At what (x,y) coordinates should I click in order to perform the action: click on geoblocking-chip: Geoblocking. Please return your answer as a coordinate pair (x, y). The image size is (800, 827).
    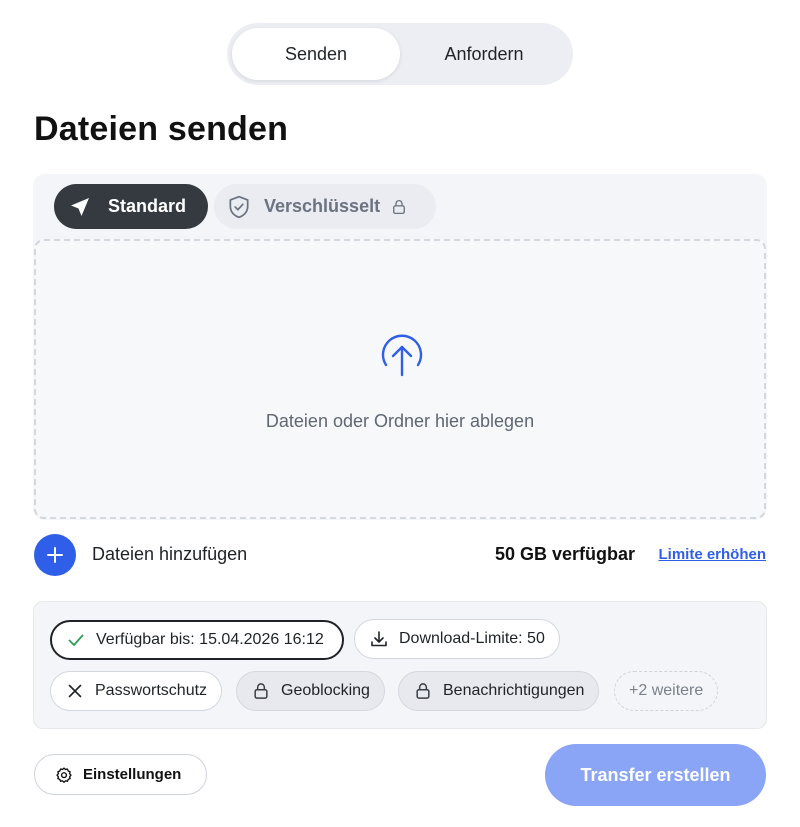
    Looking at the image, I should click on (310, 691).